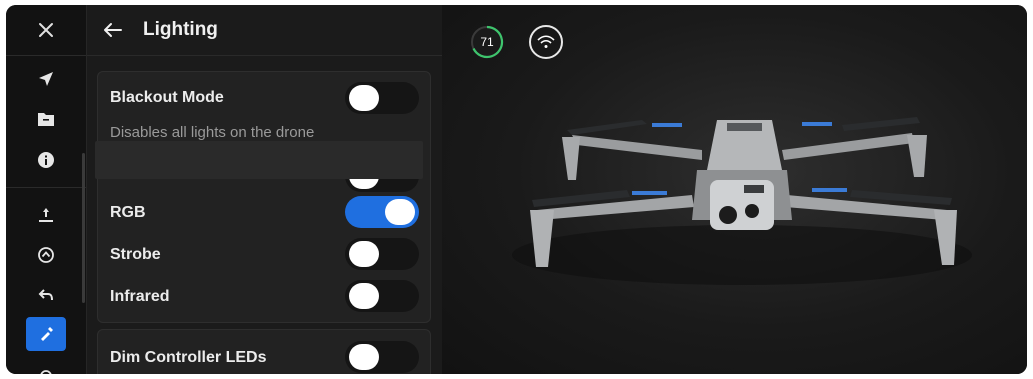  What do you see at coordinates (382, 254) in the screenshot?
I see `strobe-toggle` at bounding box center [382, 254].